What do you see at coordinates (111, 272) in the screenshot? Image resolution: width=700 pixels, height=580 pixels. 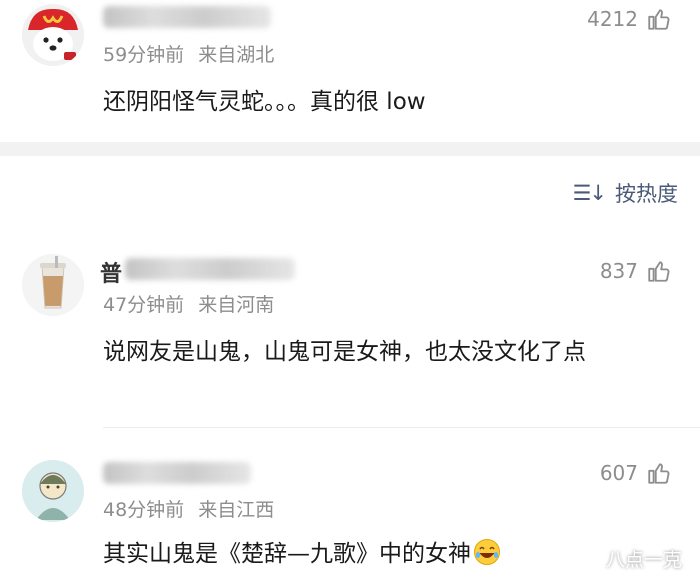 I see `username-first-char: 普` at bounding box center [111, 272].